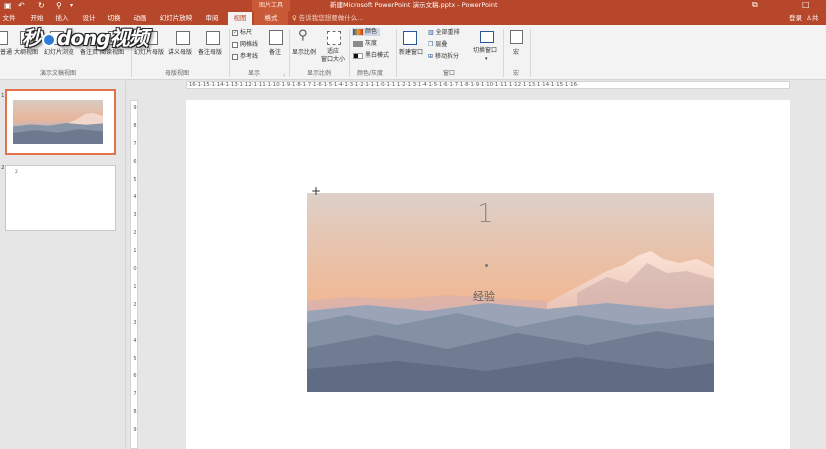  What do you see at coordinates (411, 53) in the screenshot?
I see `new-window-button: 新建窗口` at bounding box center [411, 53].